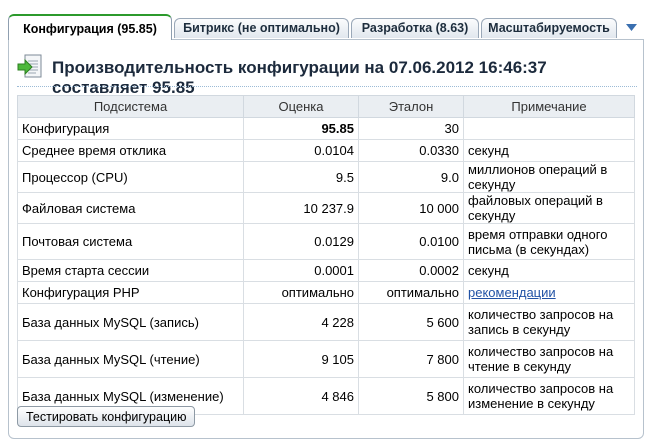 The height and width of the screenshot is (446, 651). I want to click on cell-score: 4 846, so click(301, 396).